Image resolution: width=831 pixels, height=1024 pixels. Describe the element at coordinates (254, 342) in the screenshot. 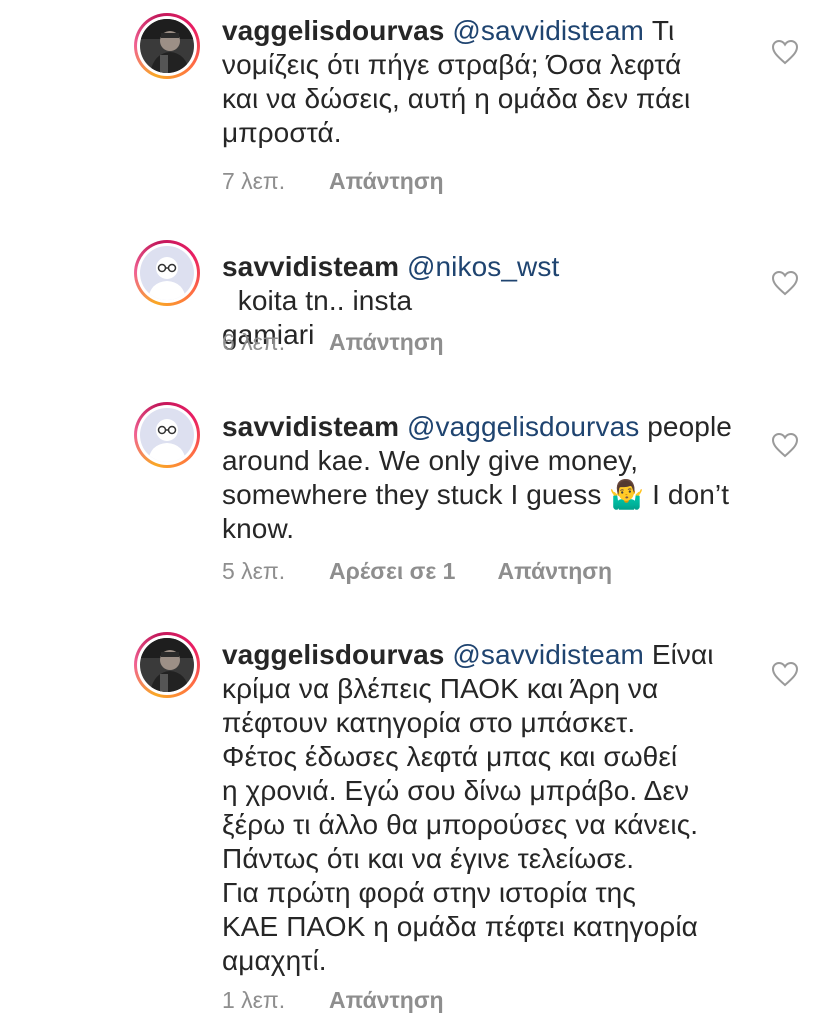

I see `comment-timestamp: 6 λεπ.` at that location.